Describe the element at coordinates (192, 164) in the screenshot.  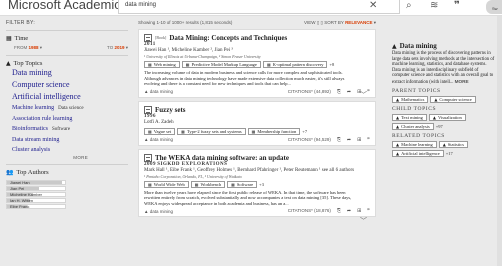
I see `paper-venue: SIGKDD EXPLORATIONS` at that location.